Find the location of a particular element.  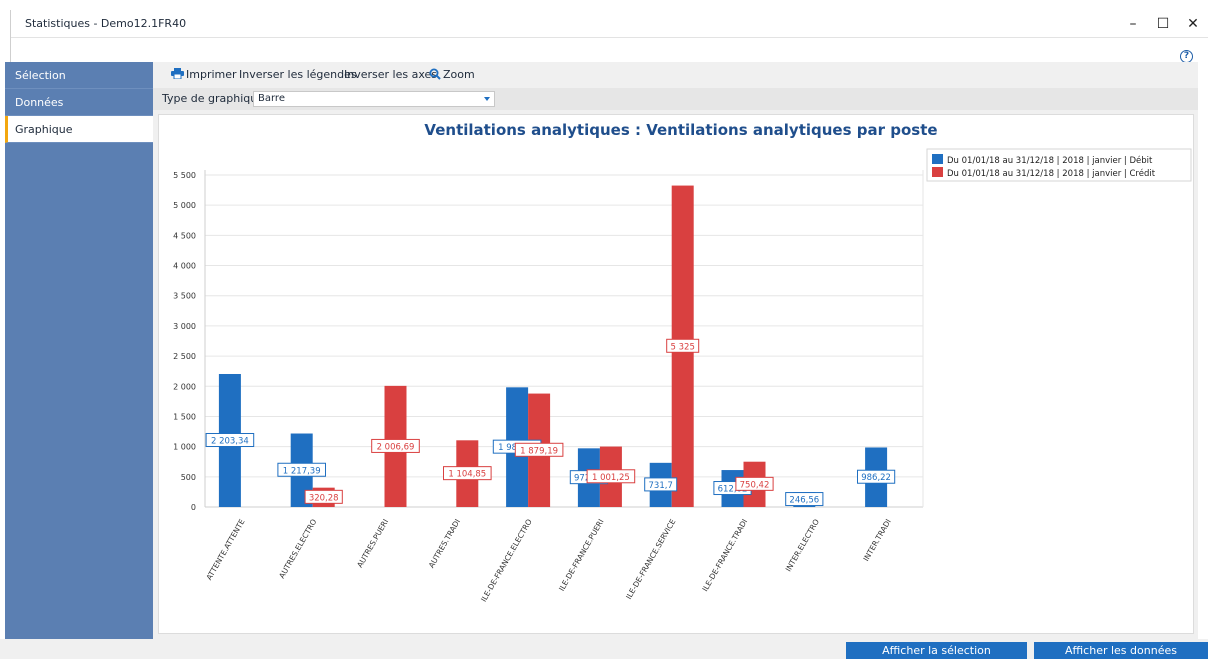

x-tick-label: ILE-DE-FRANCE.ELECTRO is located at coordinates (506, 560).